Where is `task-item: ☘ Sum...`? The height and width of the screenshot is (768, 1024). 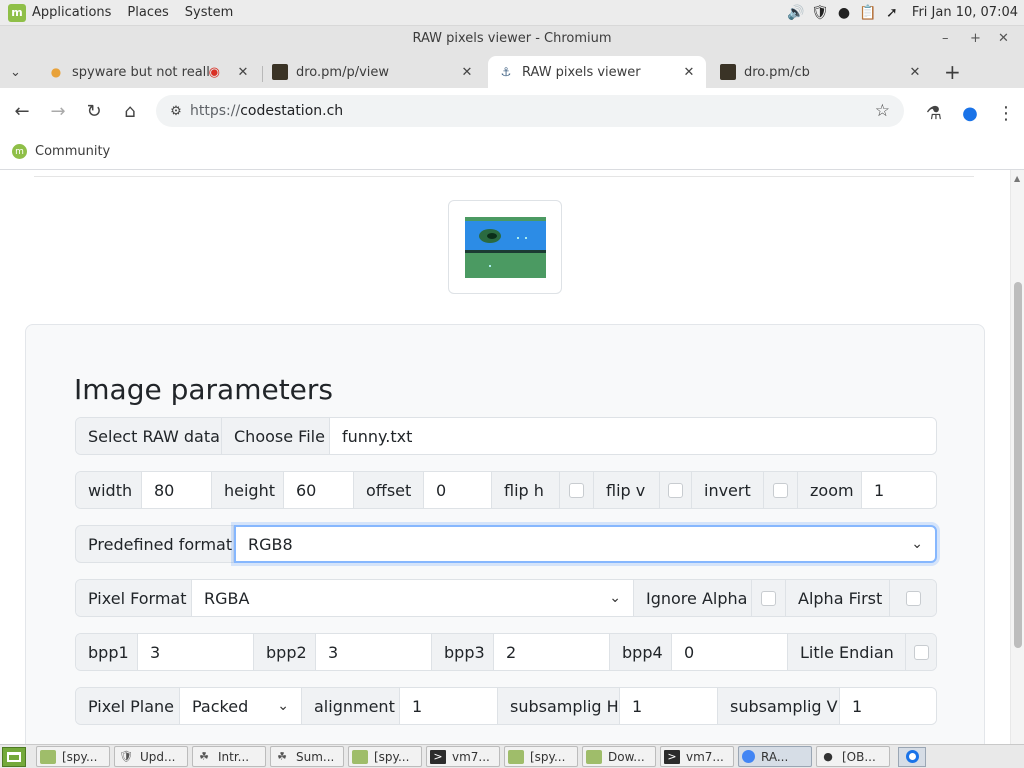
task-item: ☘ Sum... is located at coordinates (307, 756).